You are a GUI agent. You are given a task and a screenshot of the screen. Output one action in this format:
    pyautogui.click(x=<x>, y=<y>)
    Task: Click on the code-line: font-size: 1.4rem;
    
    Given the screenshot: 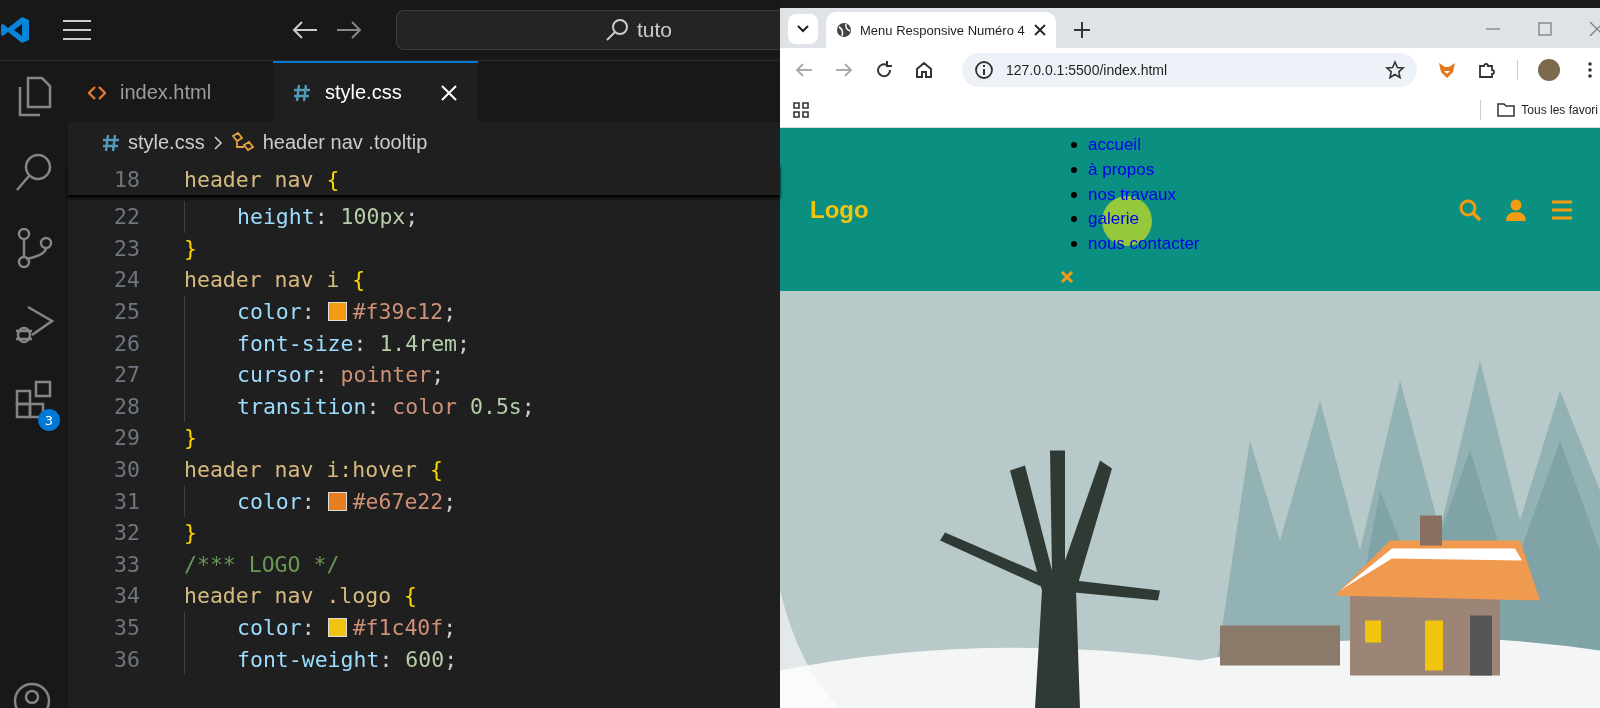 What is the action you would take?
    pyautogui.click(x=353, y=343)
    